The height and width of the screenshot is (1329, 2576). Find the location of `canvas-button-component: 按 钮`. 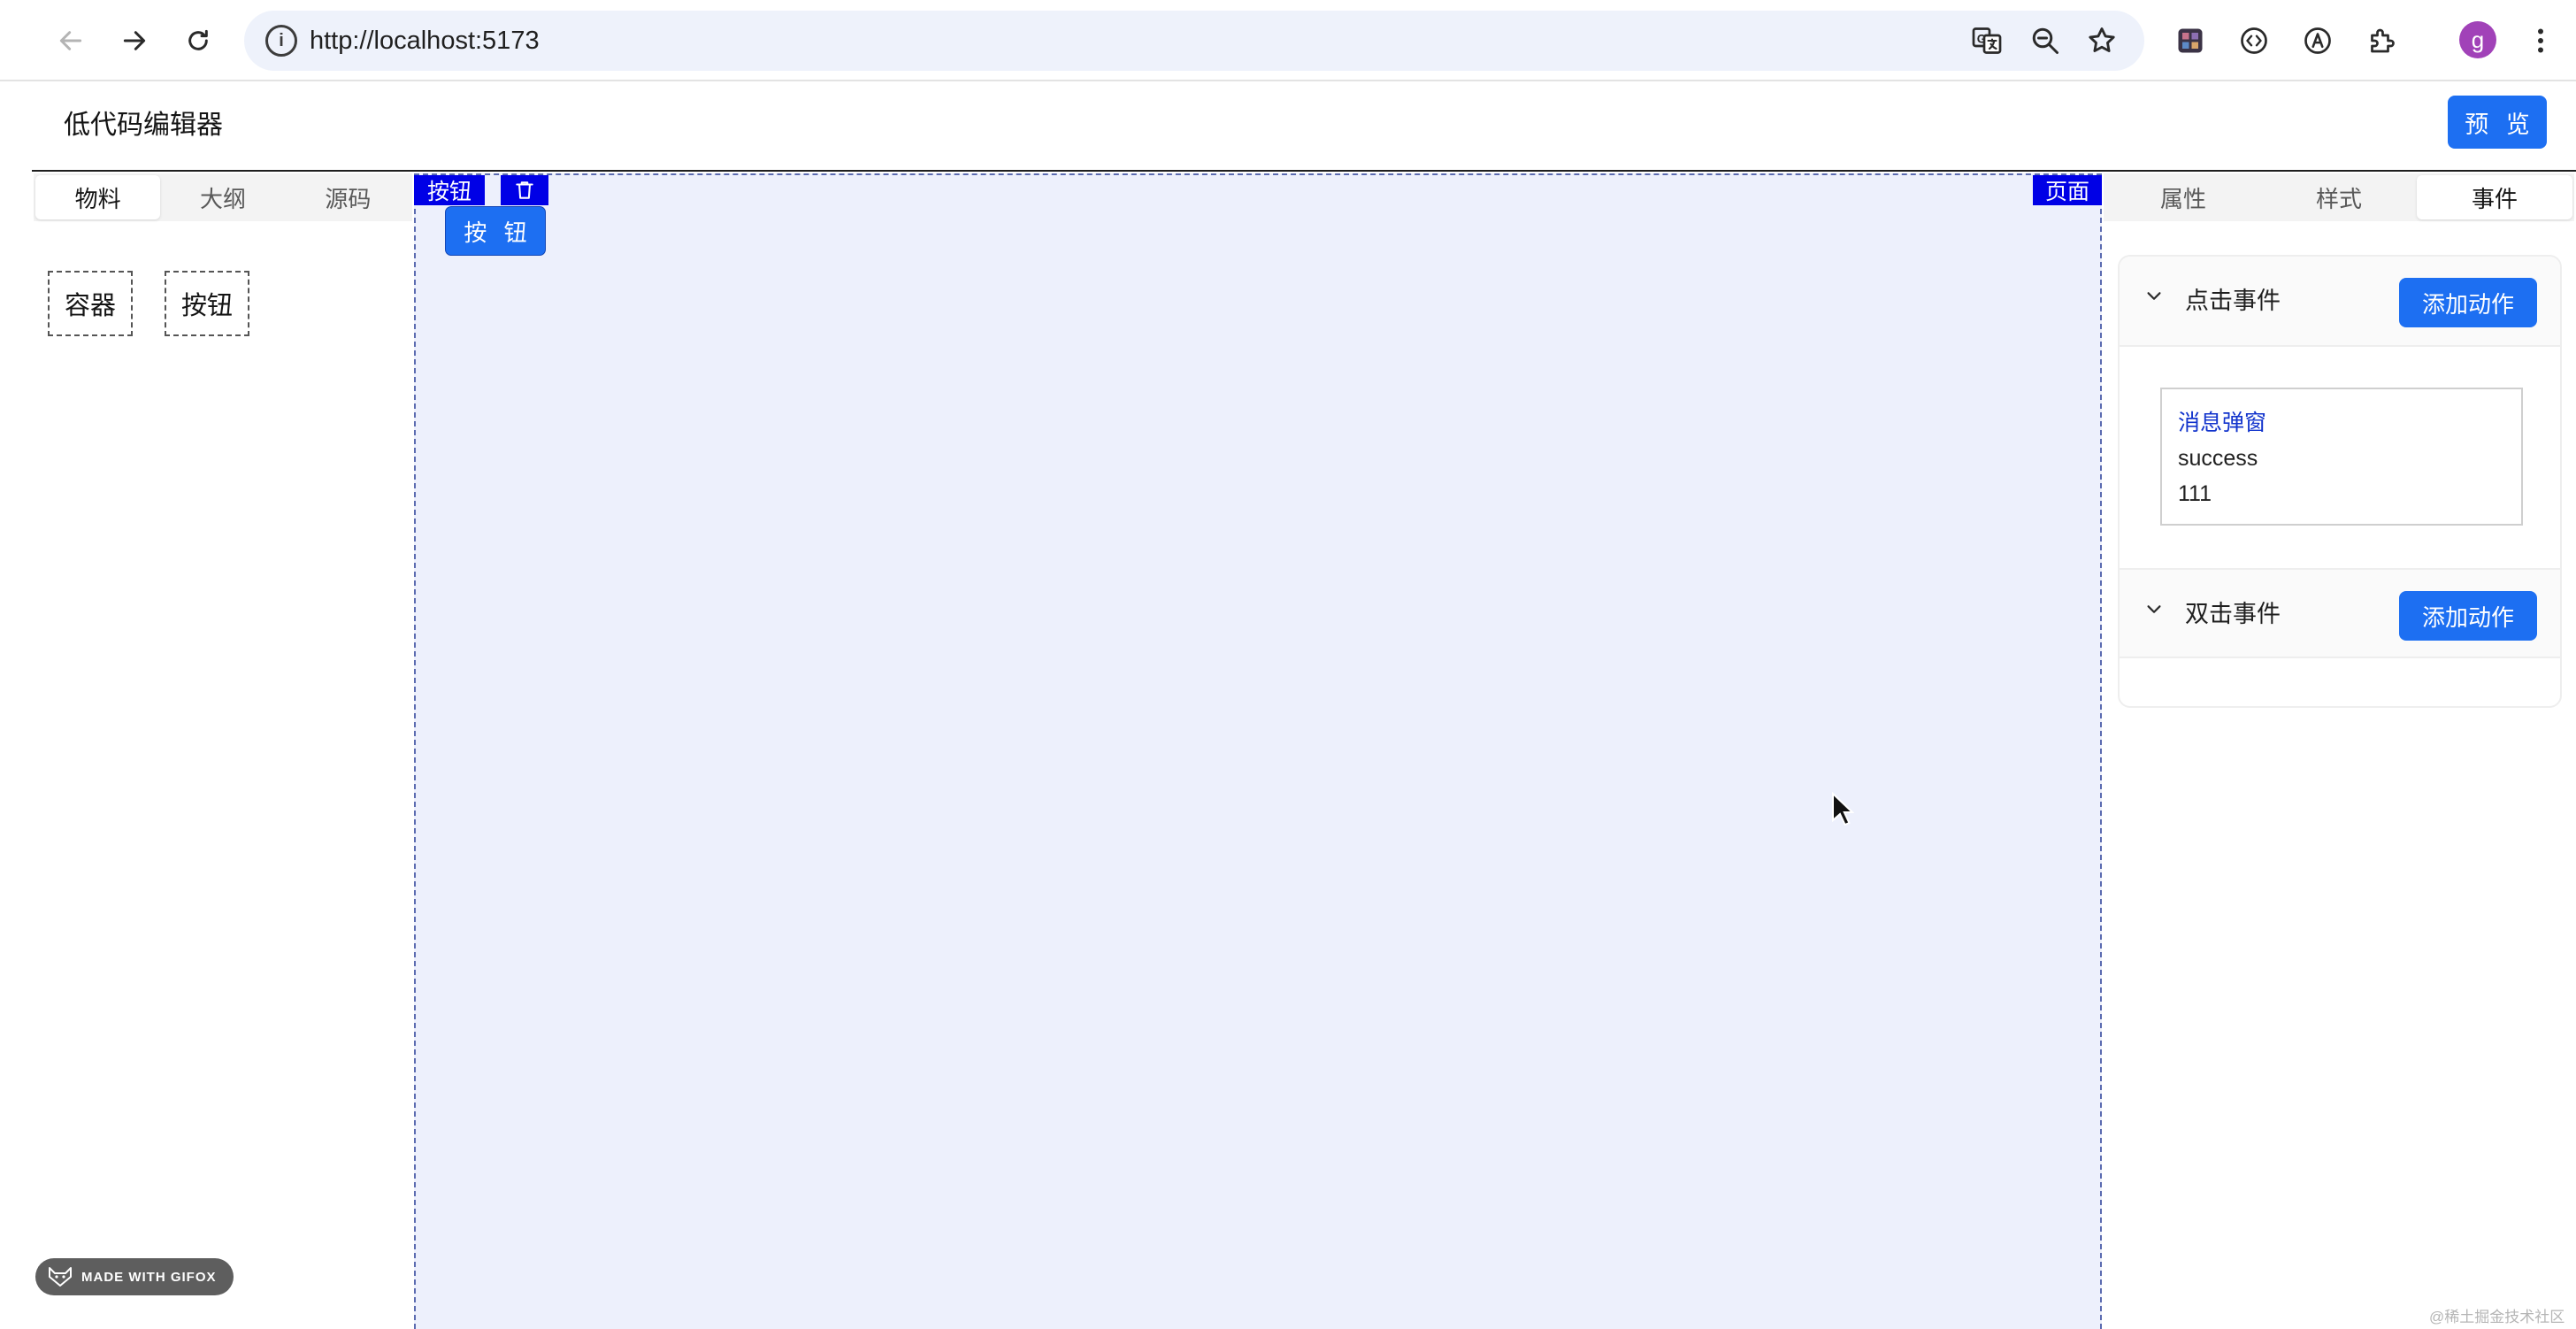

canvas-button-component: 按 钮 is located at coordinates (495, 231).